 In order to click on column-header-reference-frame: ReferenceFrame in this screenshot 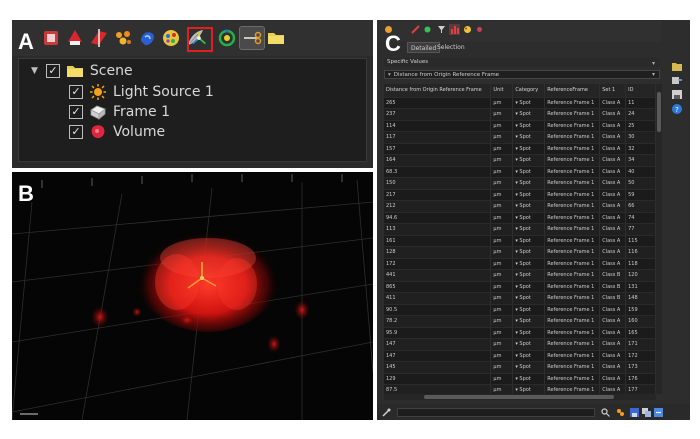, I will do `click(572, 91)`.